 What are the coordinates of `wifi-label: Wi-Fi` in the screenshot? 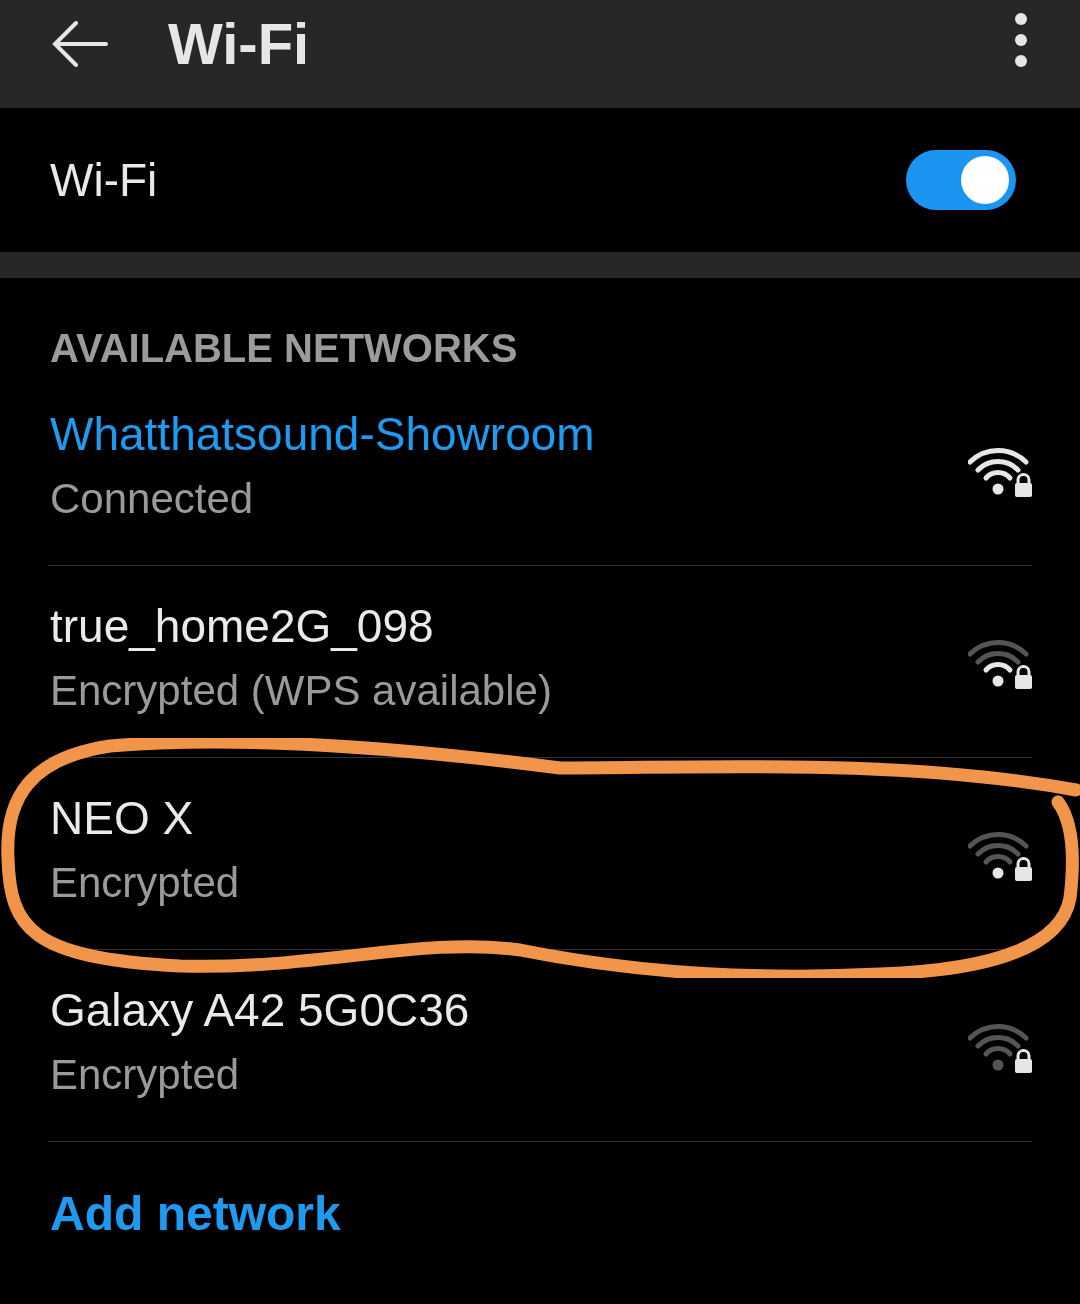 It's located at (104, 180).